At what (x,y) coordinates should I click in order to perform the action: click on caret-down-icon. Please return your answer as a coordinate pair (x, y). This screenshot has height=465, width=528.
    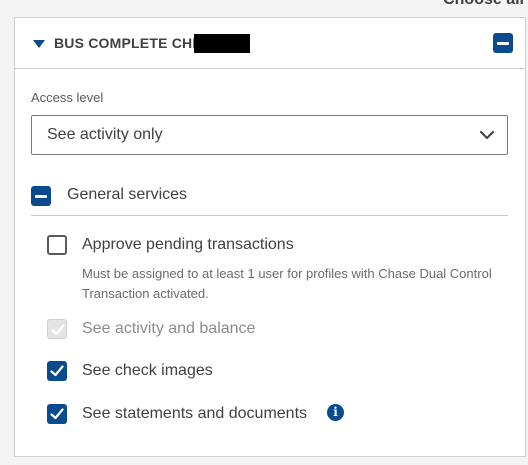
    Looking at the image, I should click on (39, 44).